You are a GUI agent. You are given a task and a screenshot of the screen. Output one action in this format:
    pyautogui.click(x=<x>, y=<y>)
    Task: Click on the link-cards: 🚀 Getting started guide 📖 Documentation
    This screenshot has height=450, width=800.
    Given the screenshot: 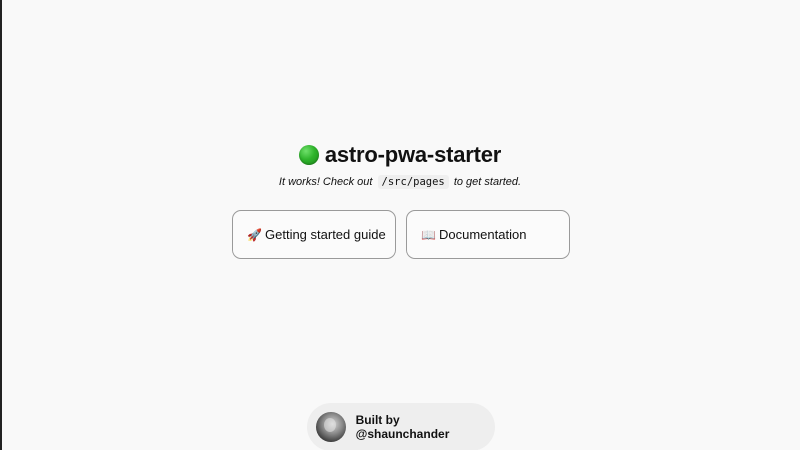 What is the action you would take?
    pyautogui.click(x=401, y=234)
    